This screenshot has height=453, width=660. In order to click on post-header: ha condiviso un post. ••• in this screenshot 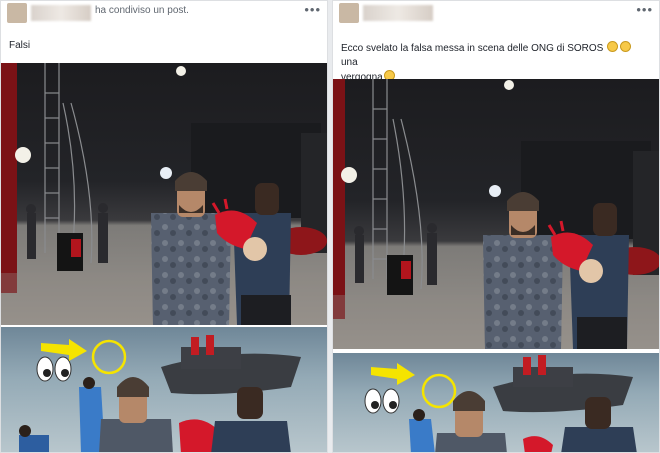, I will do `click(164, 14)`.